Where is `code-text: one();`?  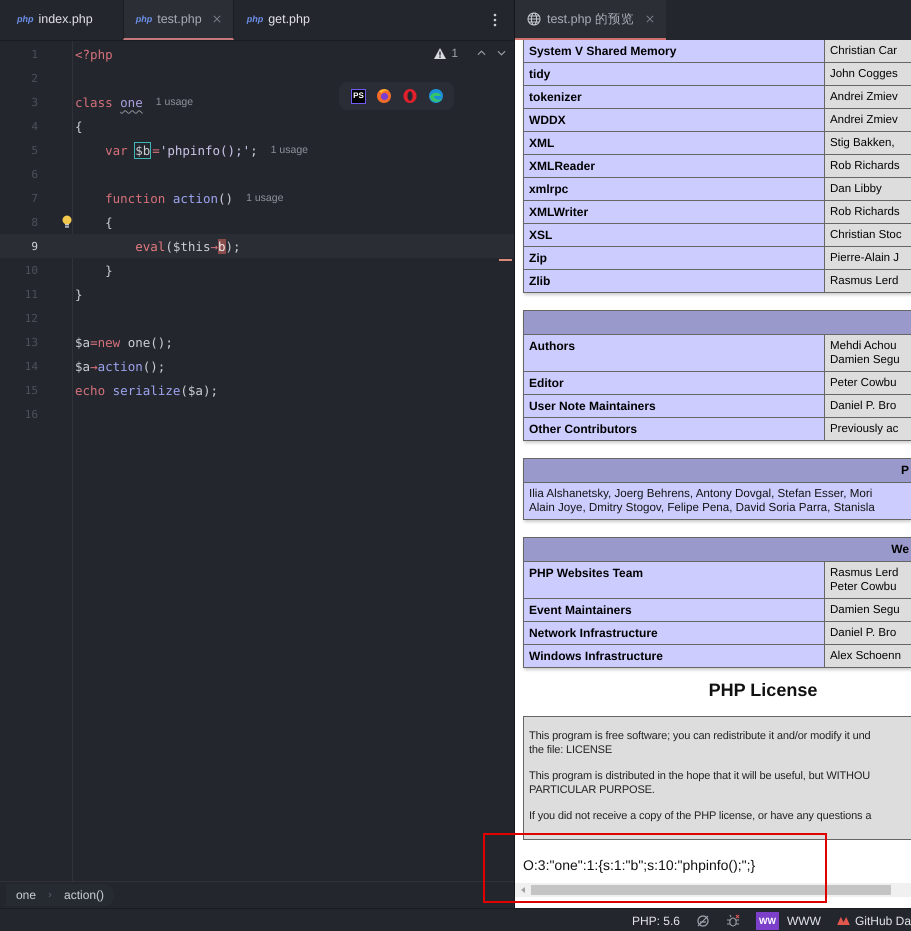
code-text: one(); is located at coordinates (149, 342).